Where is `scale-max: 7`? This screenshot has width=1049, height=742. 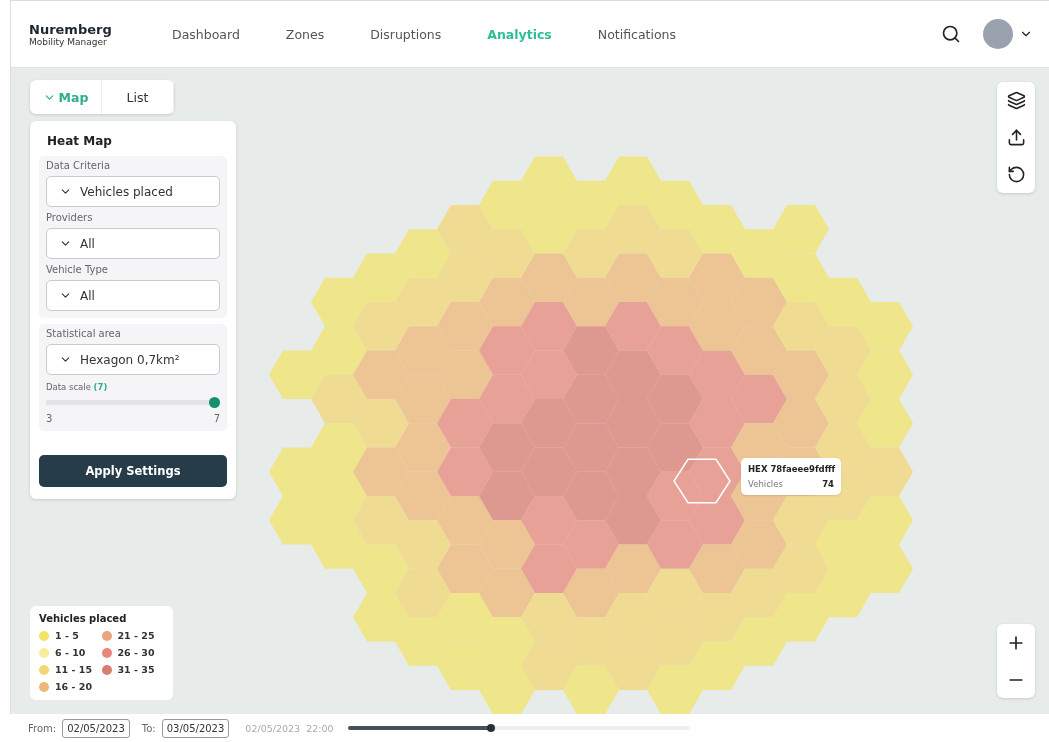
scale-max: 7 is located at coordinates (216, 418).